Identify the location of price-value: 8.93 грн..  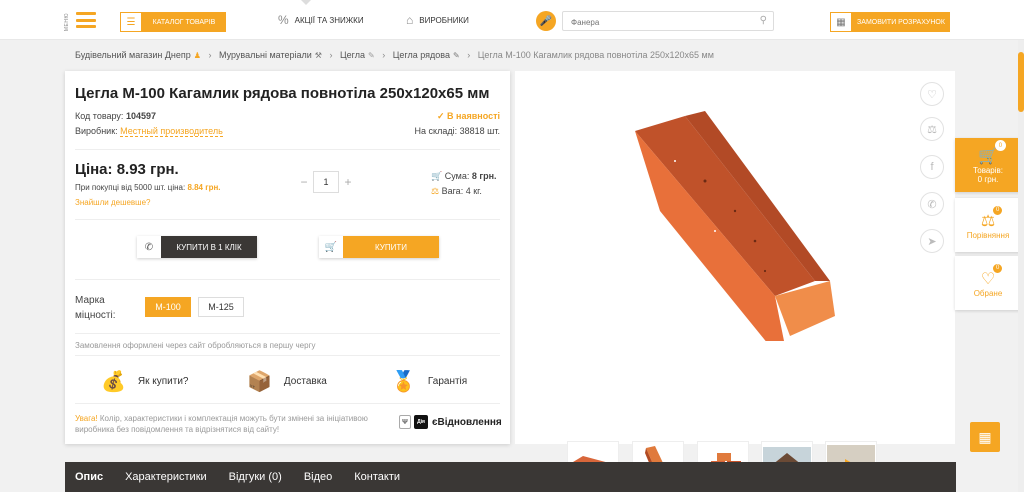
(147, 169).